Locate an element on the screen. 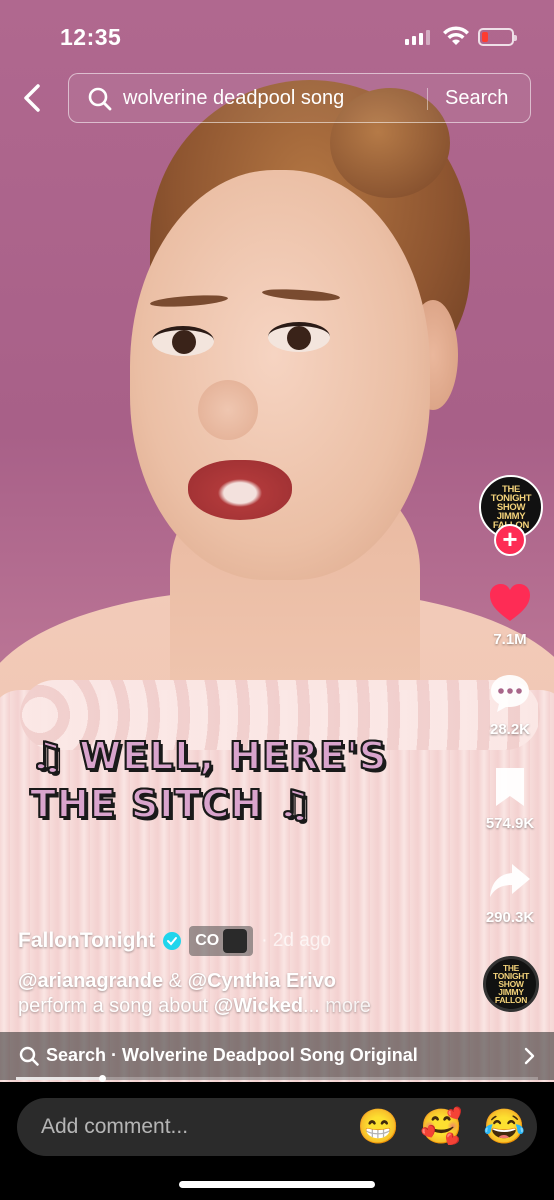  back-arrow-icon is located at coordinates (34, 98).